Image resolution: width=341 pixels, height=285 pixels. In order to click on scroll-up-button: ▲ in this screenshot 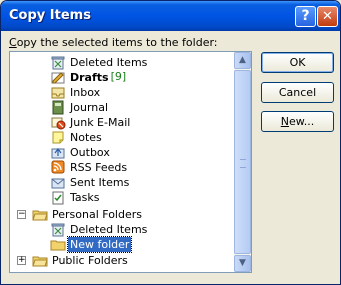, I will do `click(242, 60)`.